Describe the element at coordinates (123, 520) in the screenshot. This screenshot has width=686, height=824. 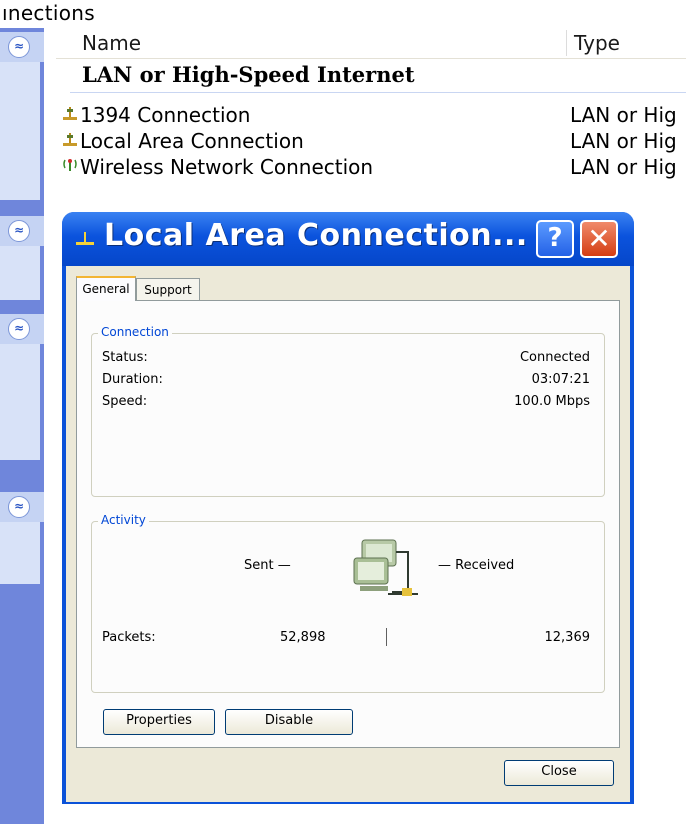
I see `activity-legend: Activity` at that location.